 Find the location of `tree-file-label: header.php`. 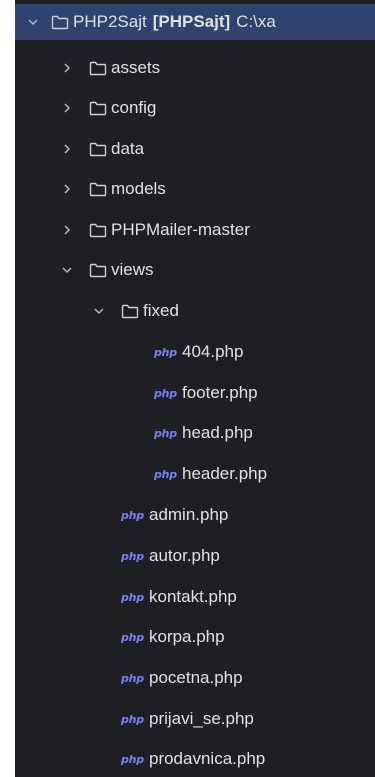

tree-file-label: header.php is located at coordinates (224, 473).